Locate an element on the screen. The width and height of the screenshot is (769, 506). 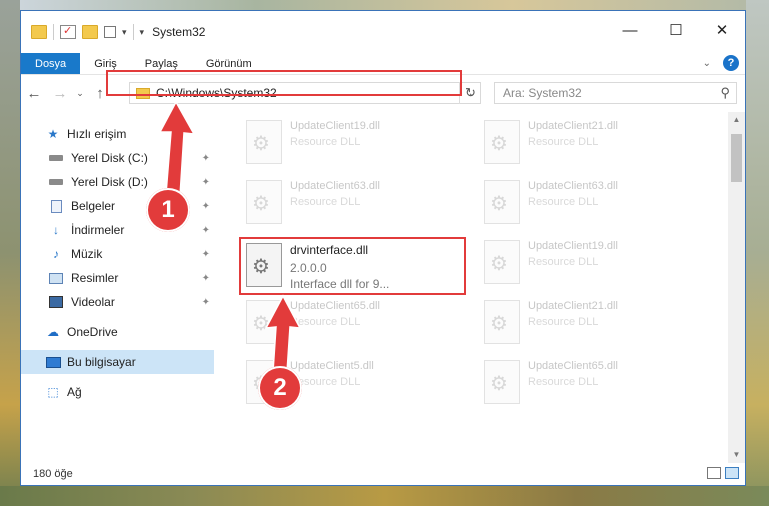
pictures-icon is located at coordinates (56, 278).